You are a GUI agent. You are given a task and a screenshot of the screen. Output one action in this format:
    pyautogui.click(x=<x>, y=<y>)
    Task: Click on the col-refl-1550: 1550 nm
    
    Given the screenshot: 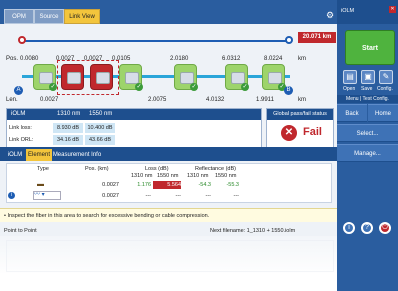 What is the action you would take?
    pyautogui.click(x=226, y=176)
    